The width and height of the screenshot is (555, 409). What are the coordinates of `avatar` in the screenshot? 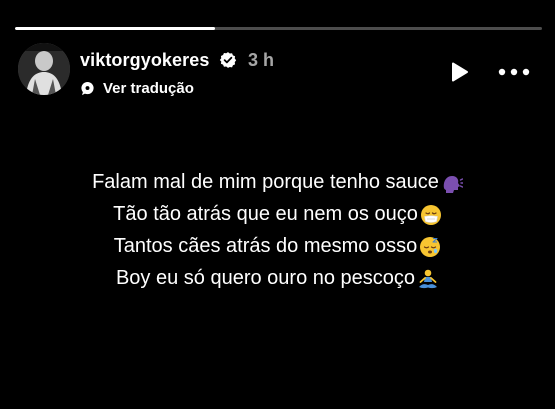 It's located at (44, 69).